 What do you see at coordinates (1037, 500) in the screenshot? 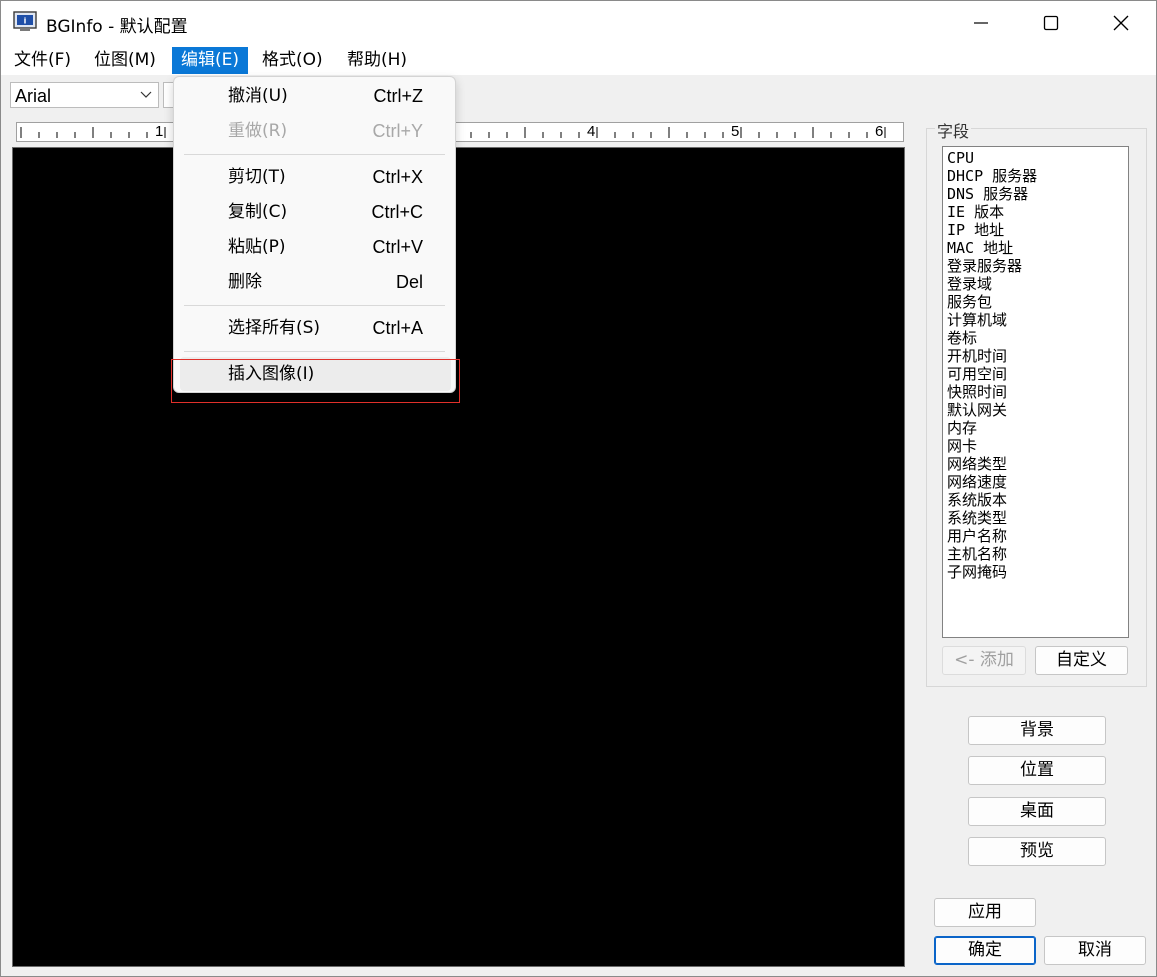
I see `field-list-item: 系统版本` at bounding box center [1037, 500].